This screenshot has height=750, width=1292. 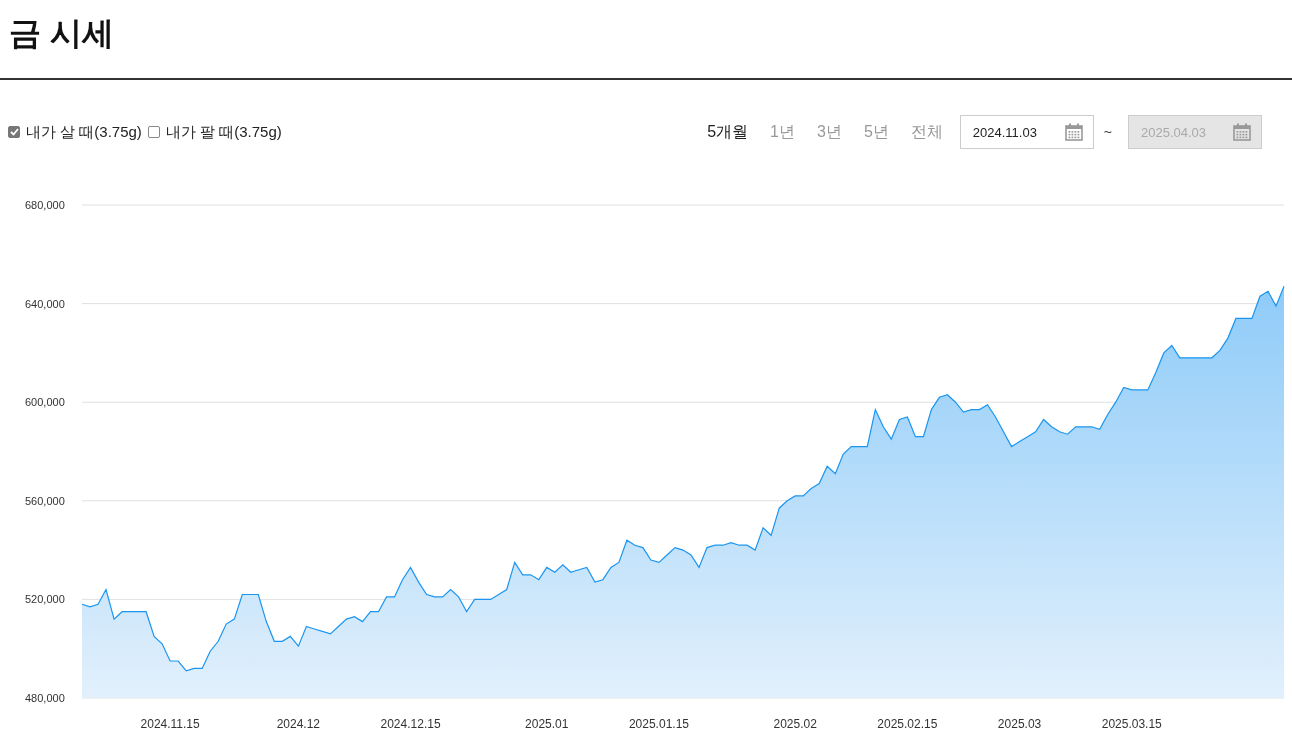 What do you see at coordinates (829, 132) in the screenshot?
I see `period-tab: 3년` at bounding box center [829, 132].